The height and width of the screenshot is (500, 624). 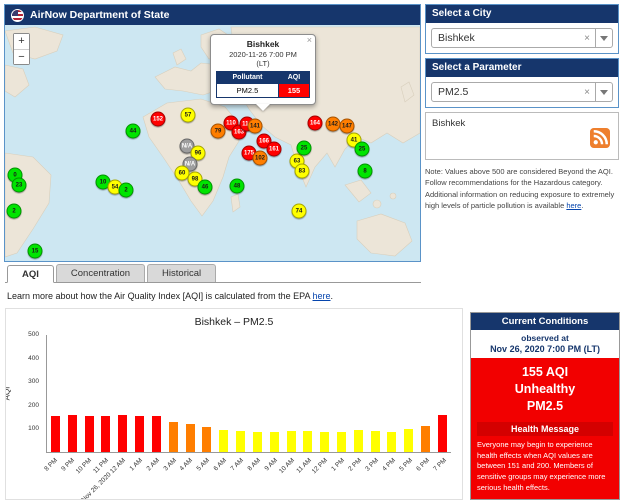 What do you see at coordinates (30, 274) in the screenshot?
I see `tab-aqi: AQI` at bounding box center [30, 274].